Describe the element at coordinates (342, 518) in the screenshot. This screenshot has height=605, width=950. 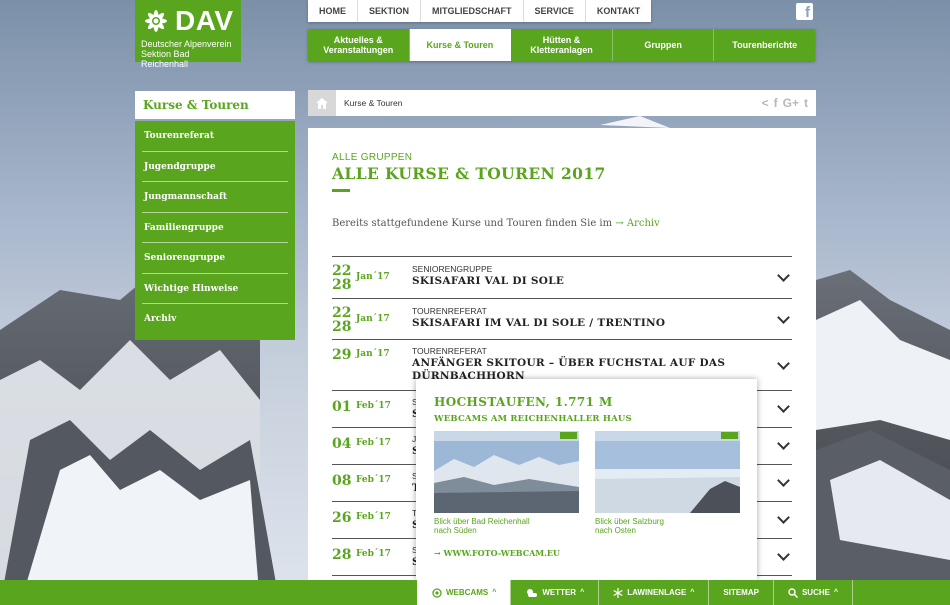
I see `event-day-start: 26` at that location.